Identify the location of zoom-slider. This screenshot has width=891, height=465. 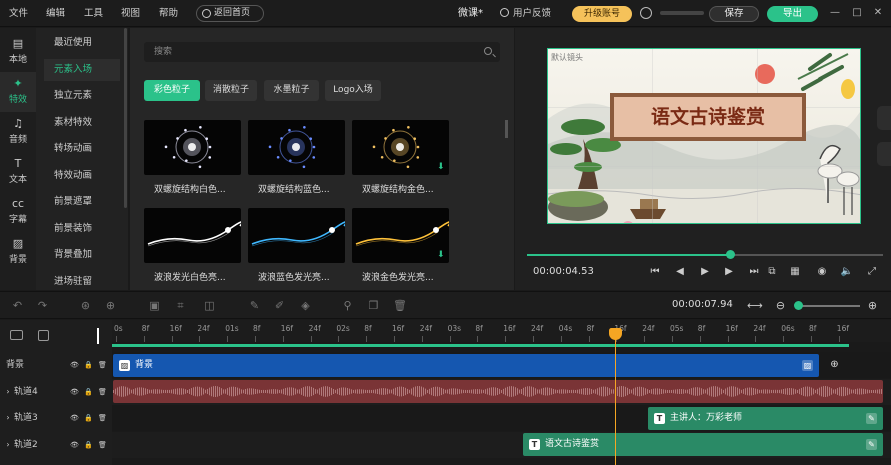
(830, 306).